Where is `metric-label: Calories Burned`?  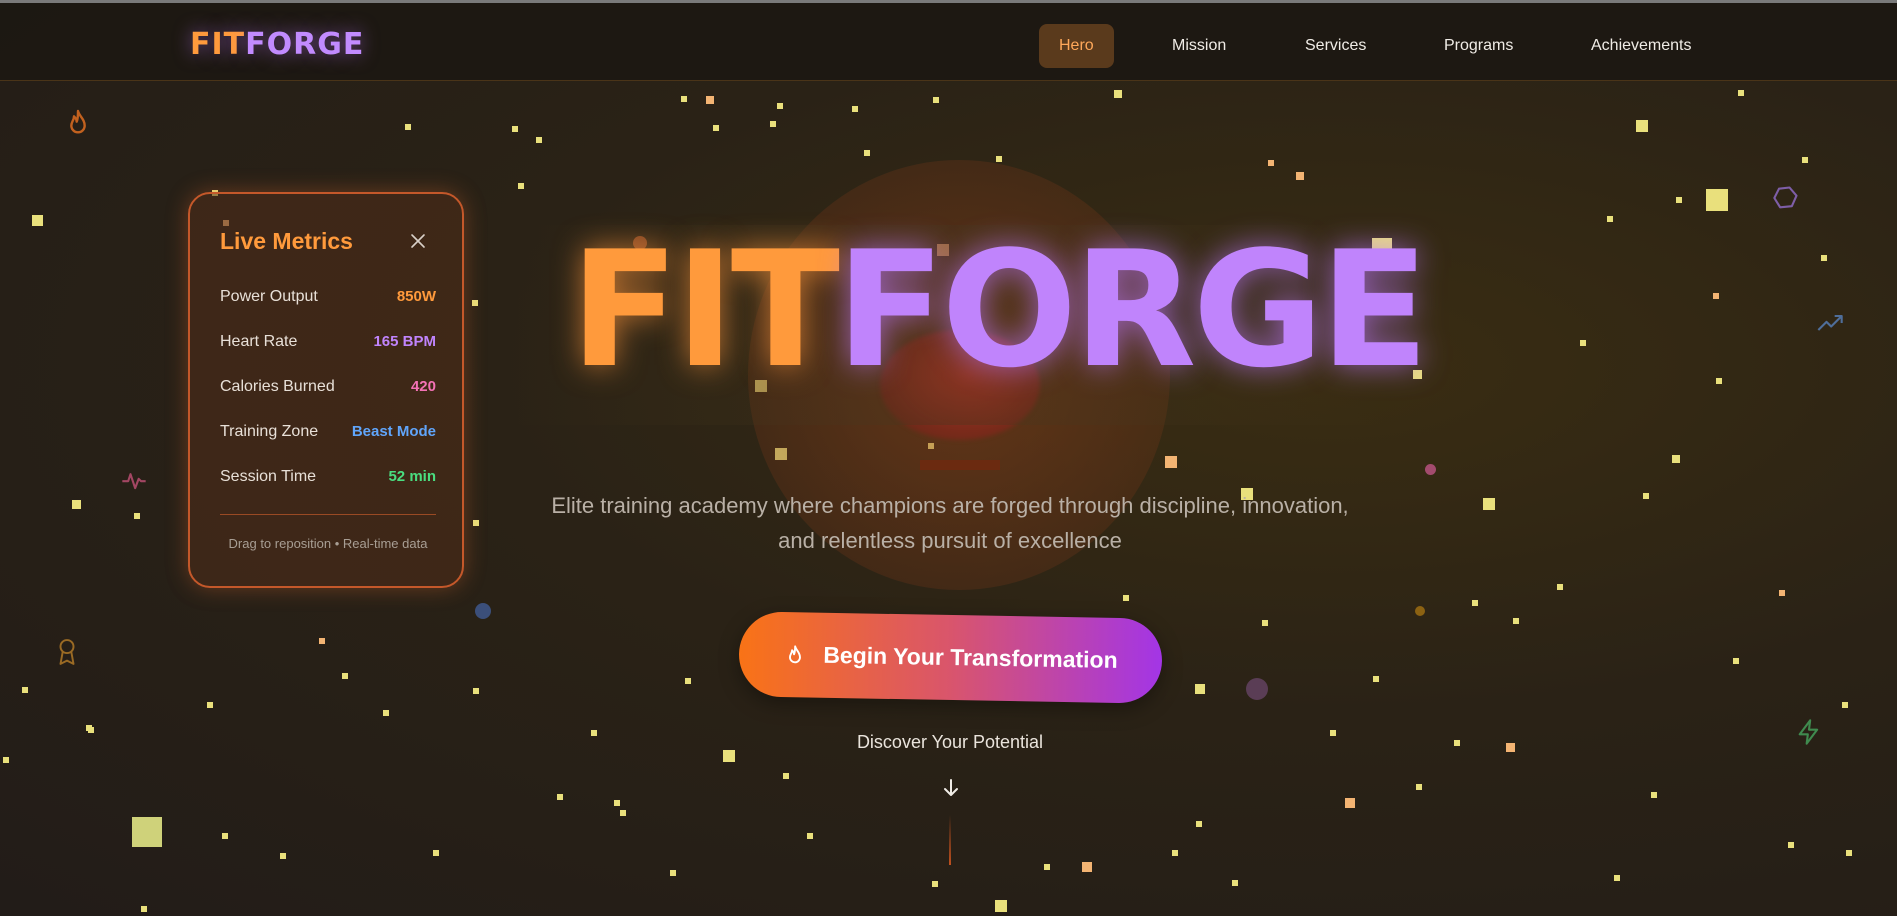
metric-label: Calories Burned is located at coordinates (277, 386).